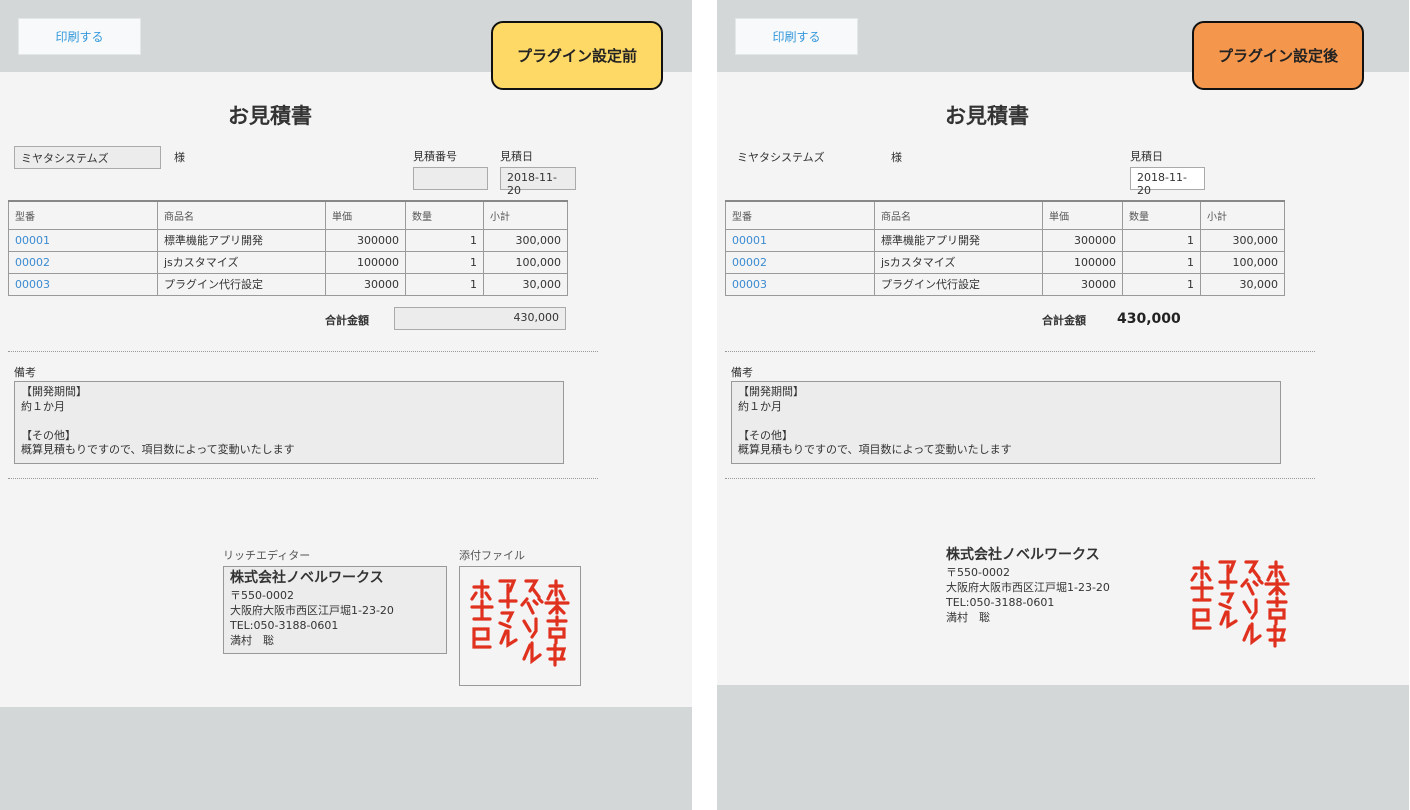 This screenshot has height=810, width=1410. Describe the element at coordinates (87, 157) in the screenshot. I see `customer-field: ミヤタシステムズ` at that location.